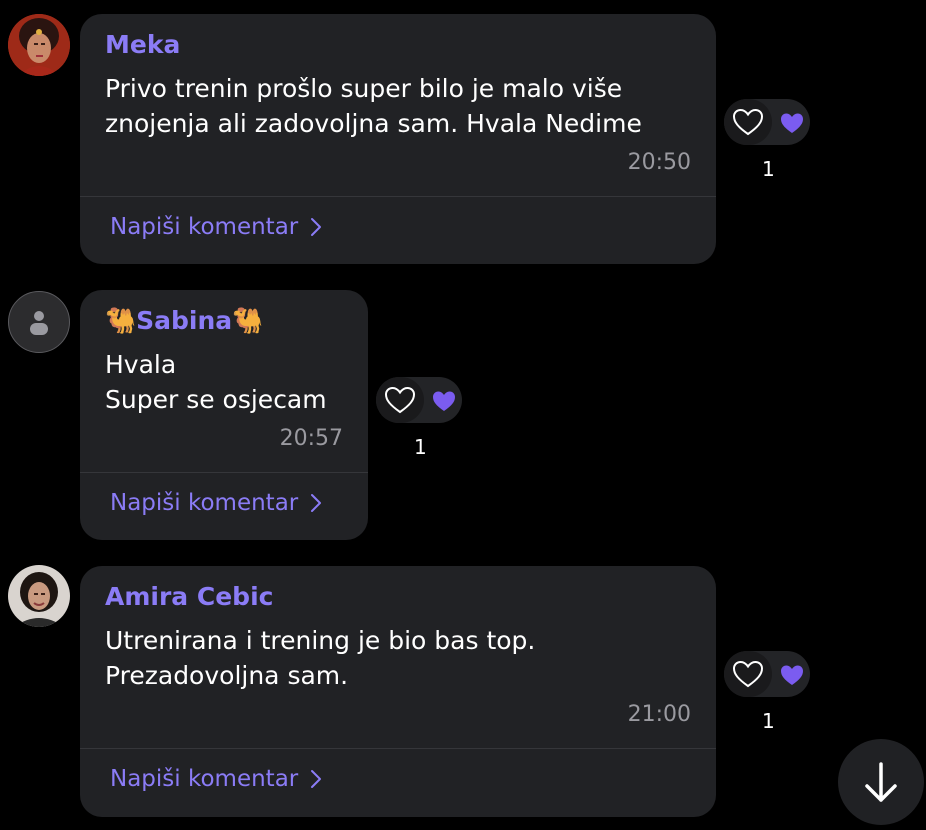 The image size is (926, 830). I want to click on message-time: 20:50, so click(659, 162).